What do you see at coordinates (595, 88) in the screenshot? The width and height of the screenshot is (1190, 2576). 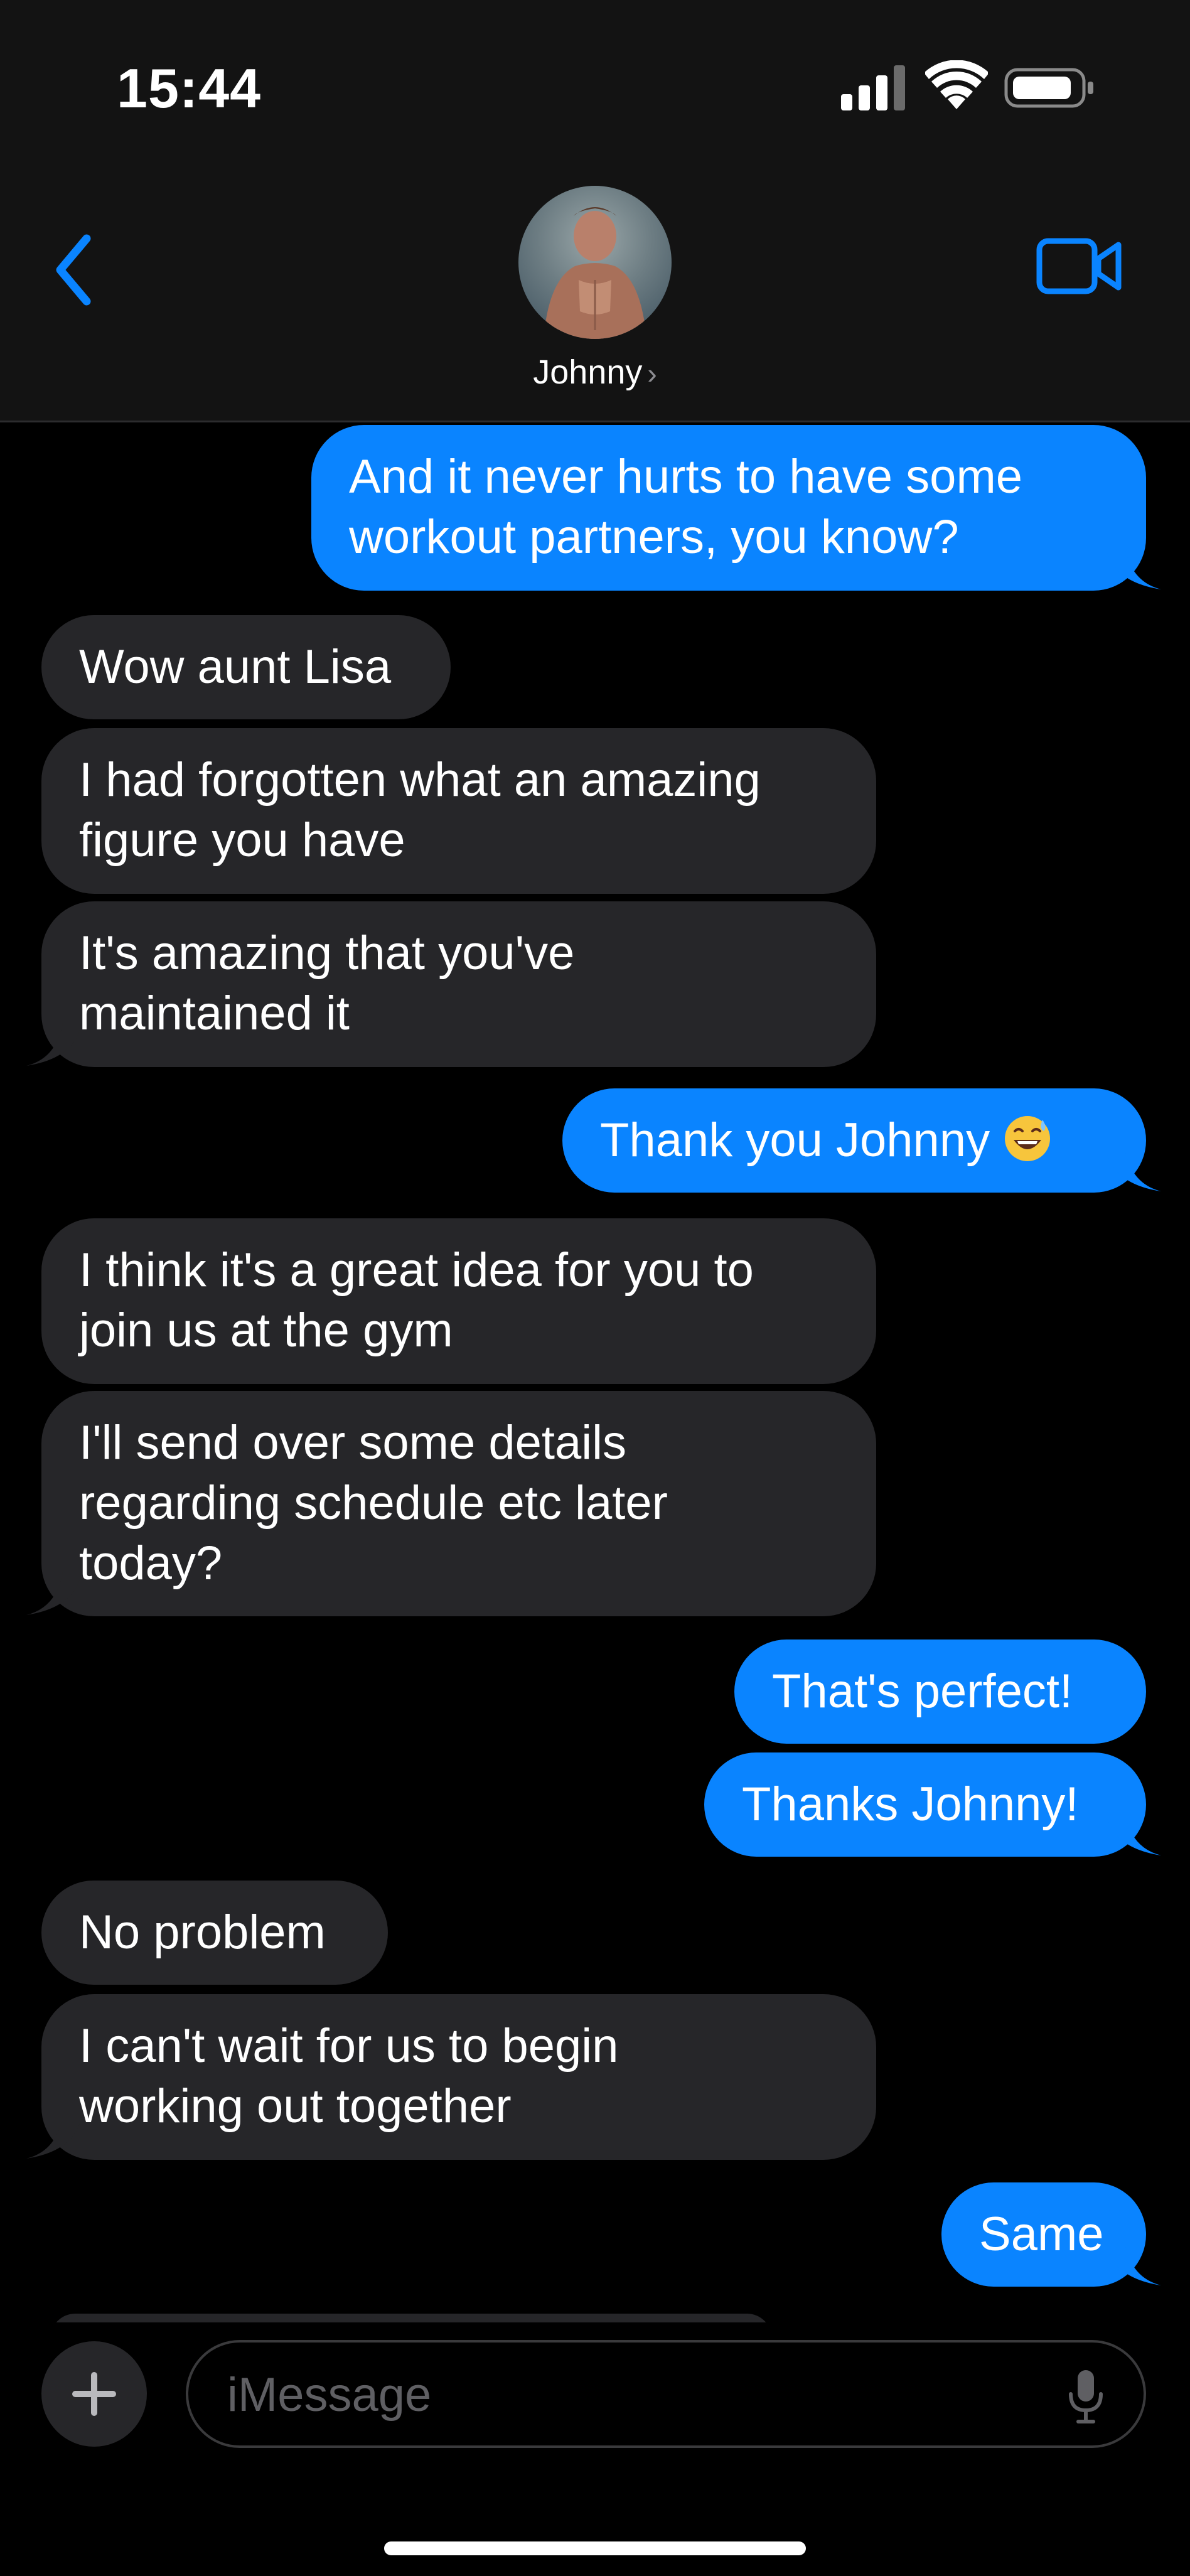 I see `status-bar: 15:44` at bounding box center [595, 88].